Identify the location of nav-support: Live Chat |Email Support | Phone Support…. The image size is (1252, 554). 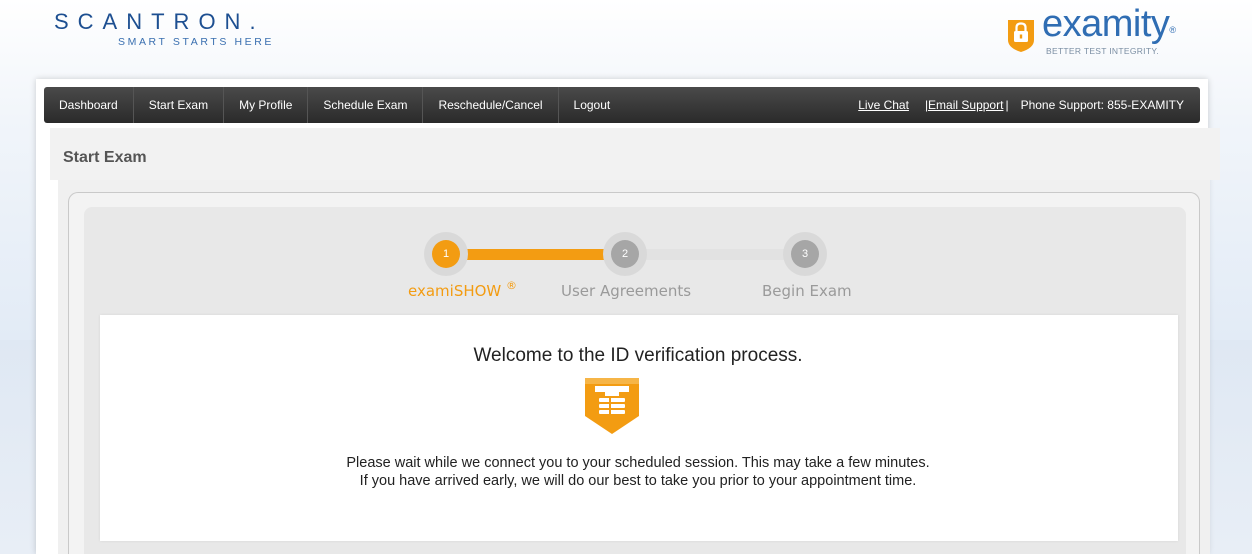
(1029, 105).